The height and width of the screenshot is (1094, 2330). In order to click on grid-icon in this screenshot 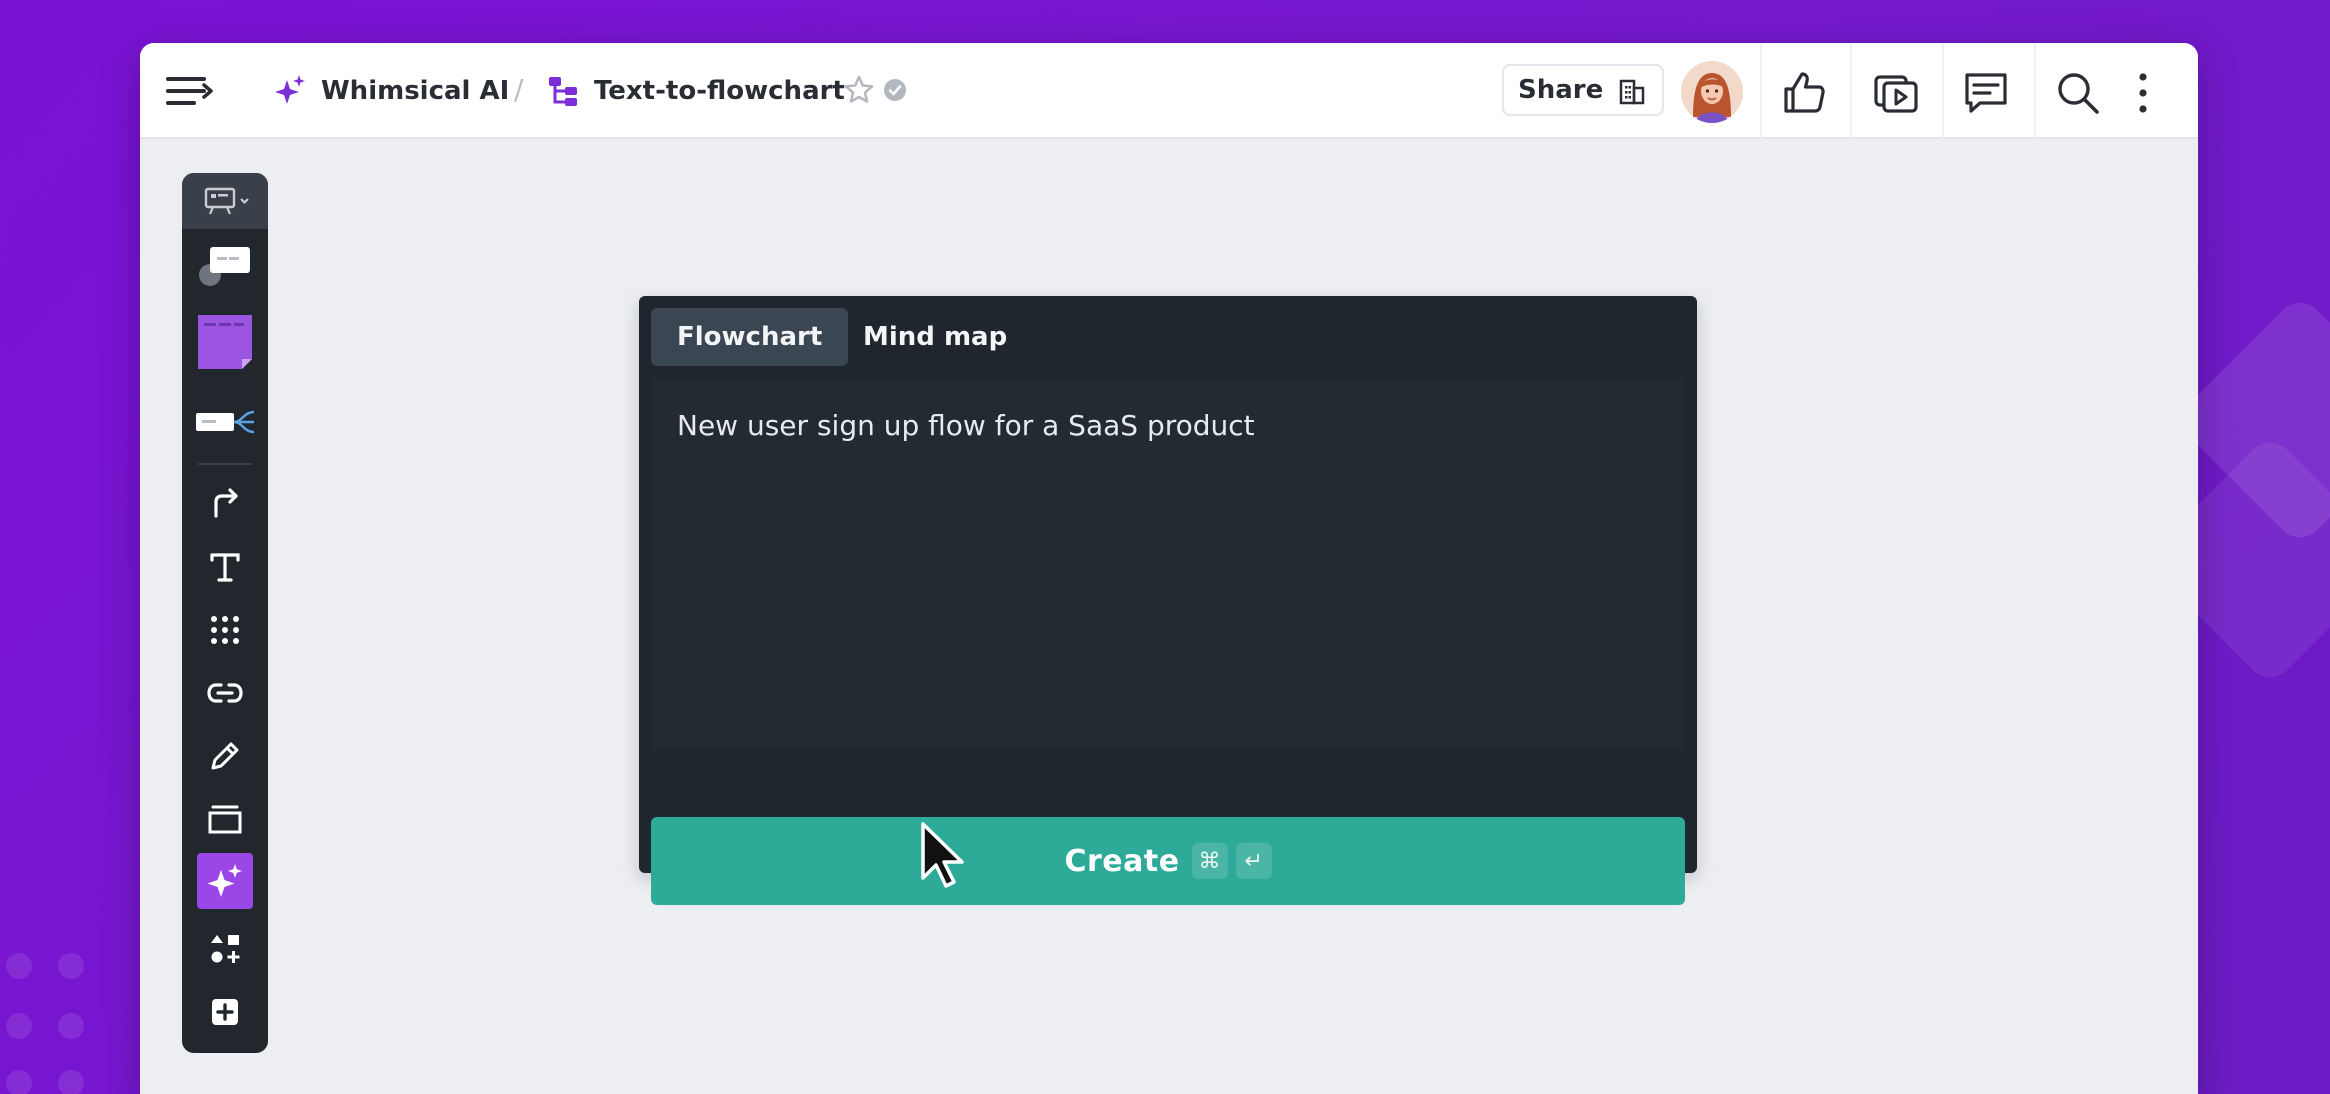, I will do `click(225, 630)`.